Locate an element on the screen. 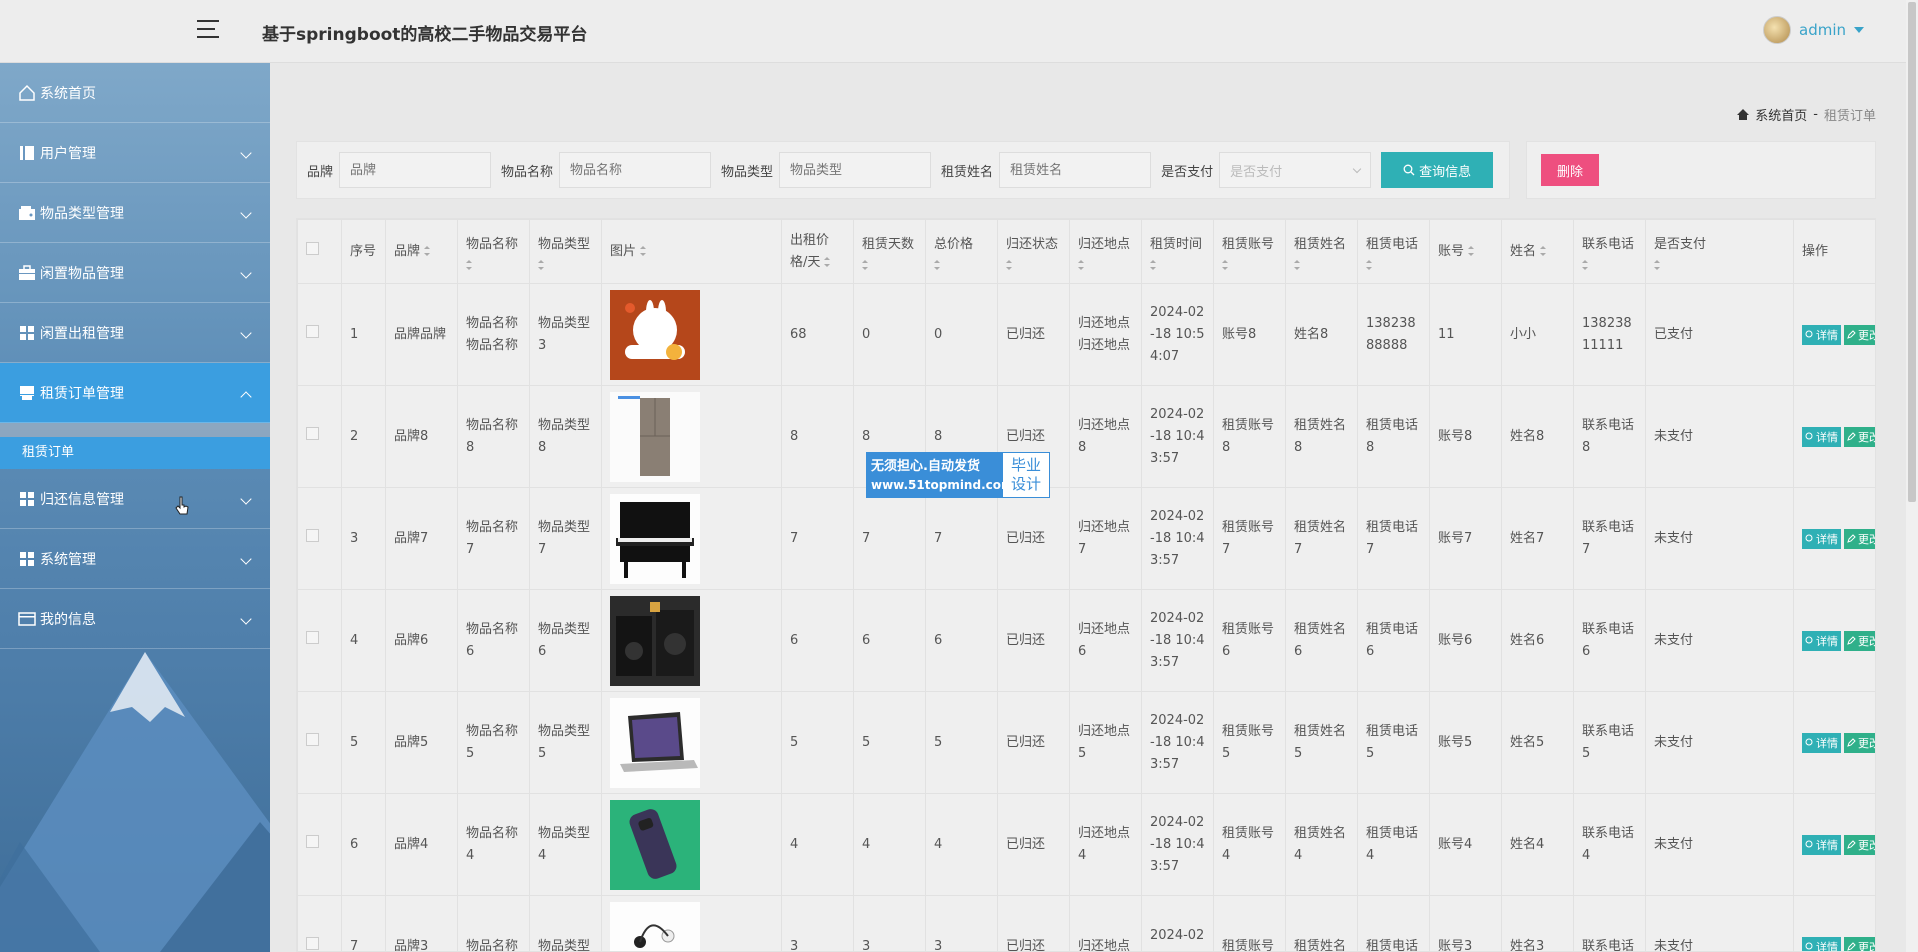  laptop-image is located at coordinates (655, 742).